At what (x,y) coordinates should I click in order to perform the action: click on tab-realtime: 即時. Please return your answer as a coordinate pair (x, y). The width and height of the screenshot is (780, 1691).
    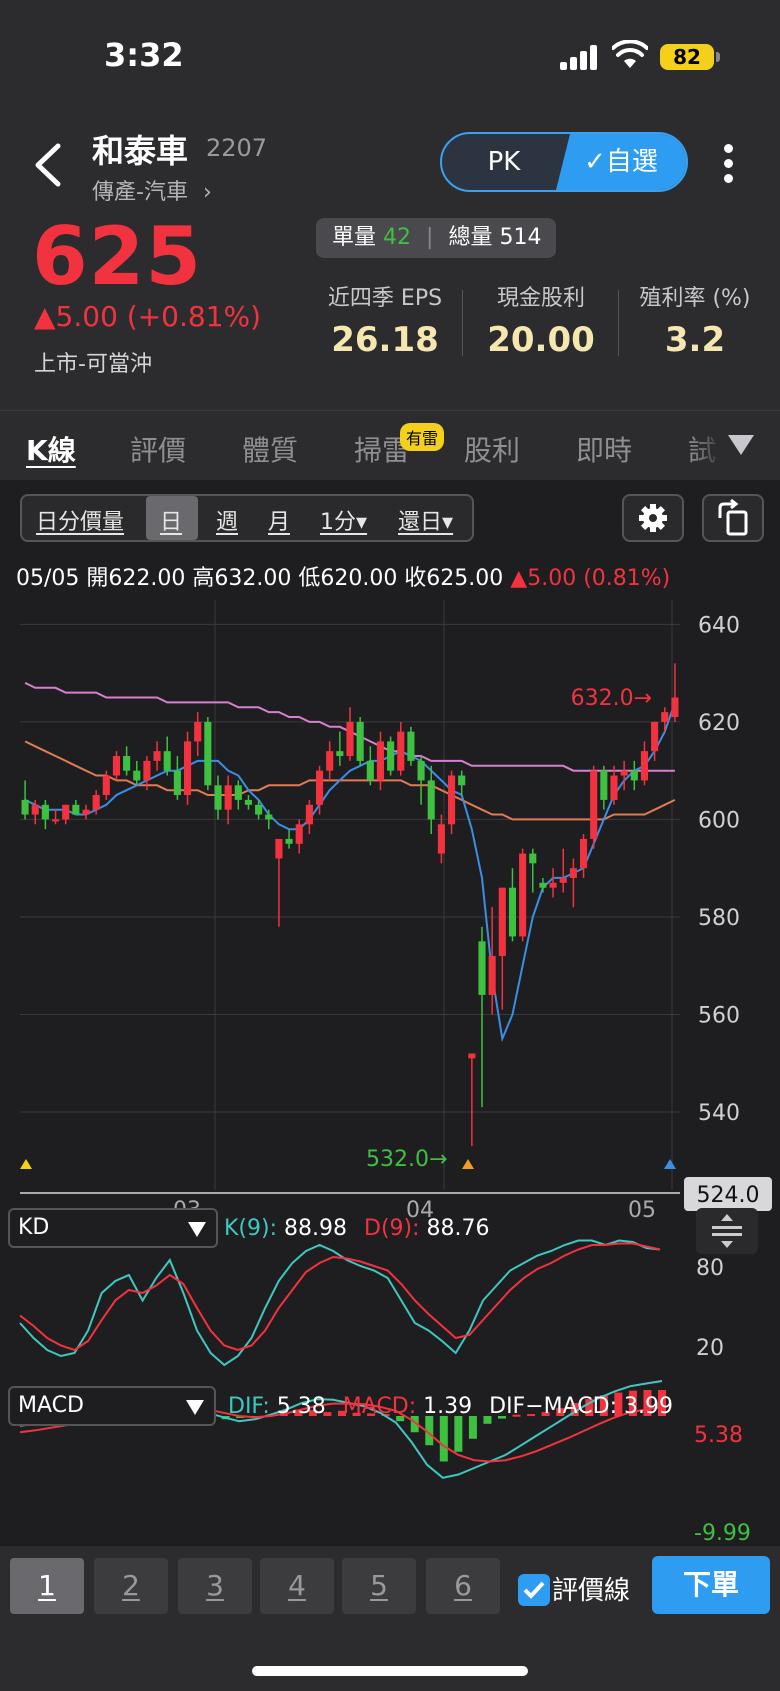
    Looking at the image, I should click on (604, 449).